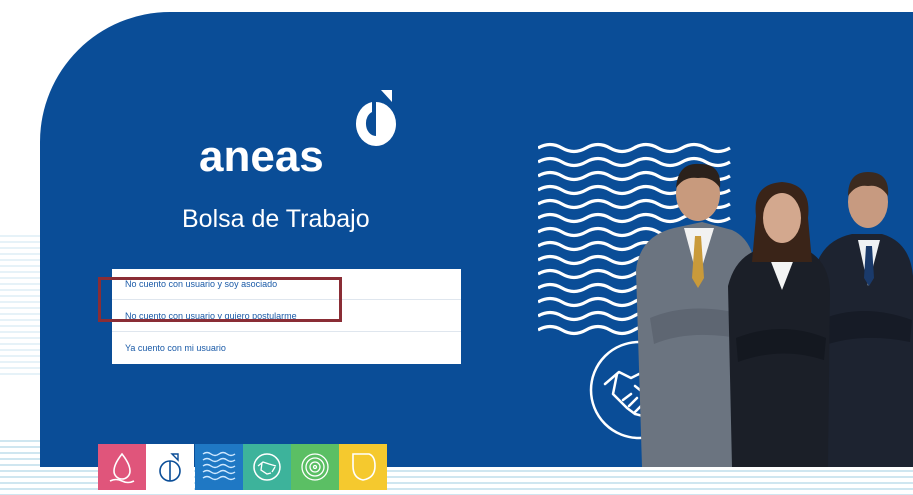 This screenshot has height=495, width=913. I want to click on waves-icon, so click(219, 466).